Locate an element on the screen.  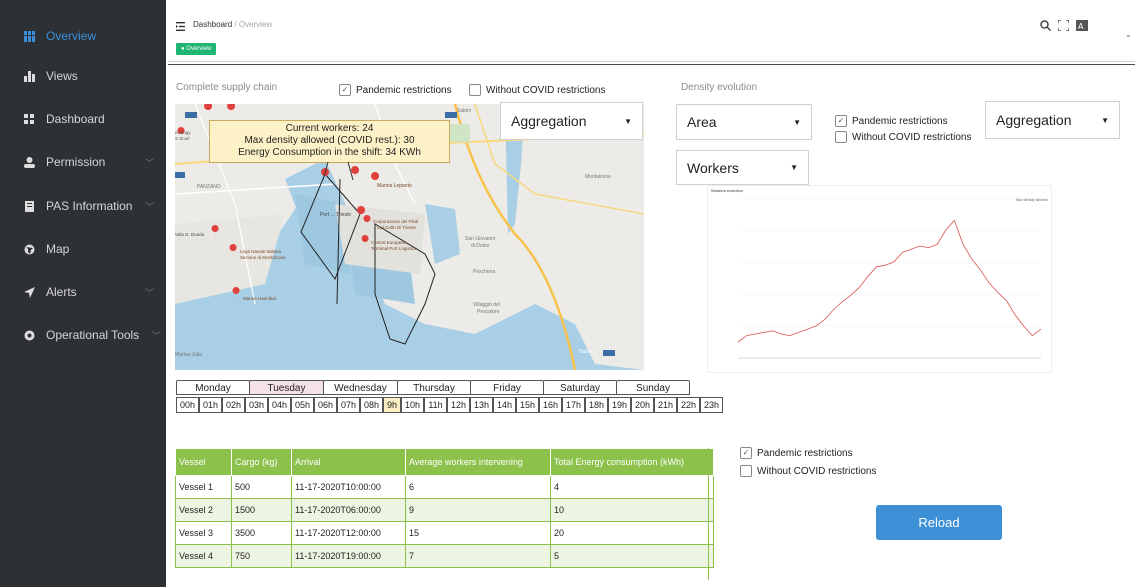
map-place-label: Marina Lepanto is located at coordinates (394, 186).